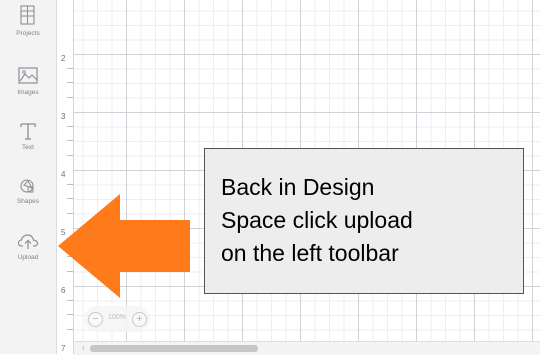 The width and height of the screenshot is (540, 355). Describe the element at coordinates (28, 131) in the screenshot. I see `text-icon` at that location.